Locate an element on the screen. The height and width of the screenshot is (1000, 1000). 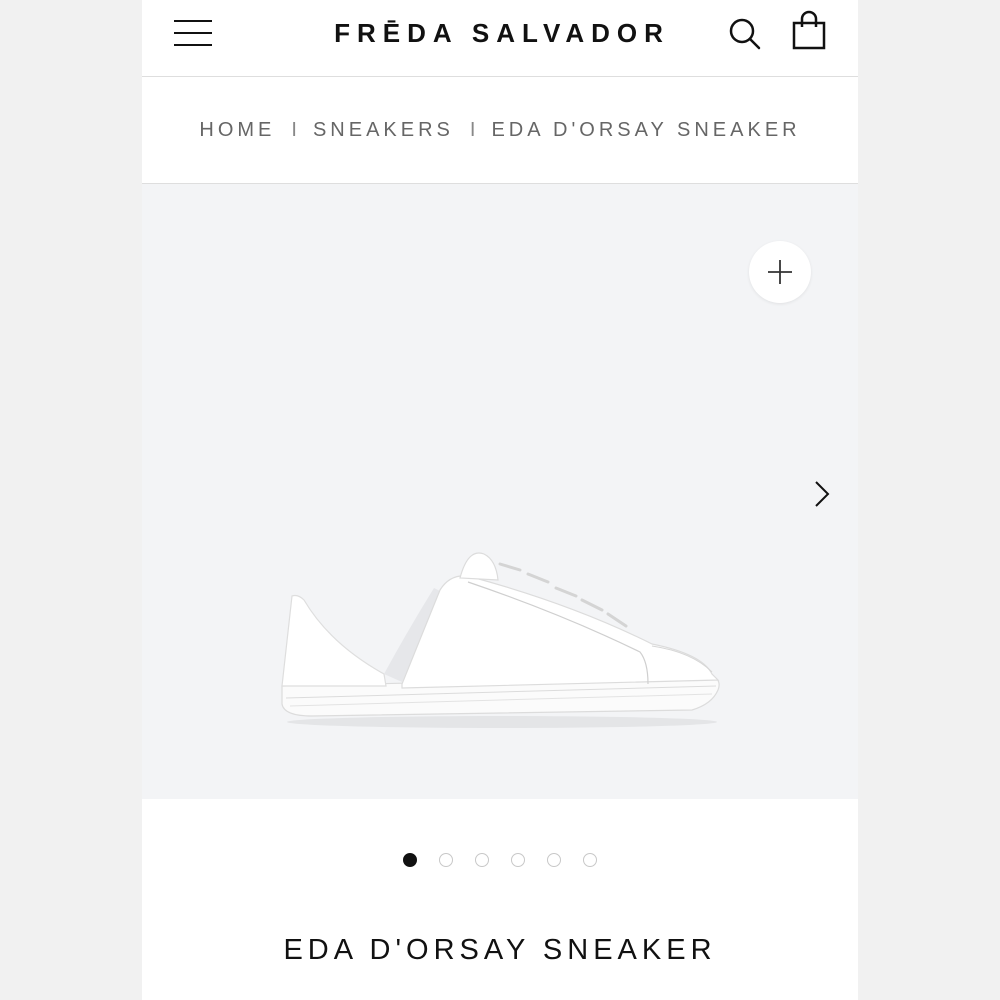
zoom-button is located at coordinates (780, 272).